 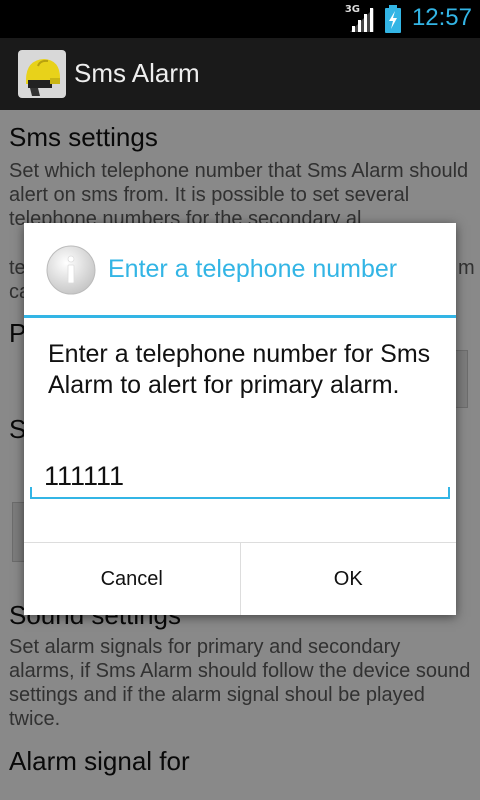 I want to click on action-bar: Sms Alarm, so click(x=240, y=74).